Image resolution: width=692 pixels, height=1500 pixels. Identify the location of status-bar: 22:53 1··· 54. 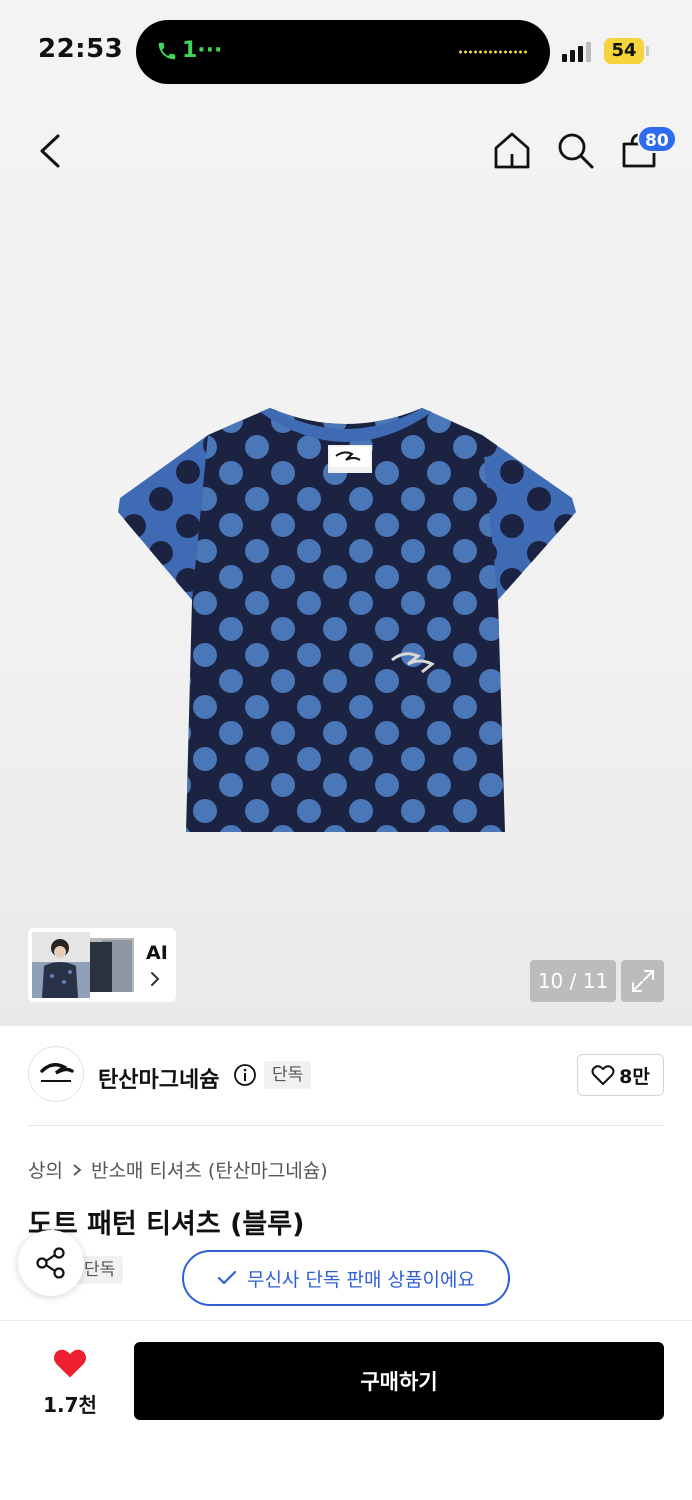
(346, 50).